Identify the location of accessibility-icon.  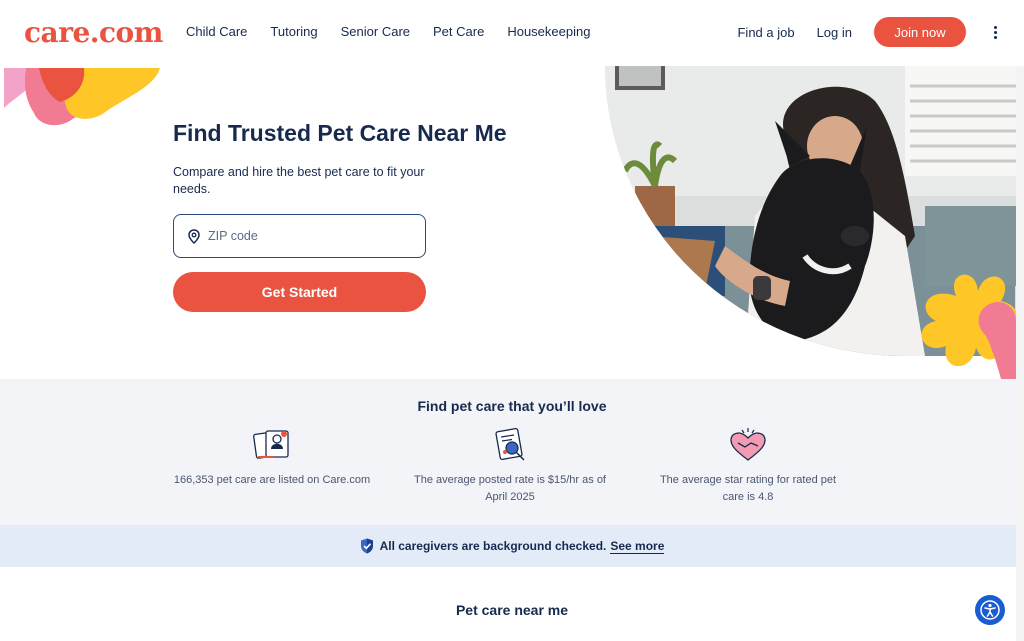
(990, 610).